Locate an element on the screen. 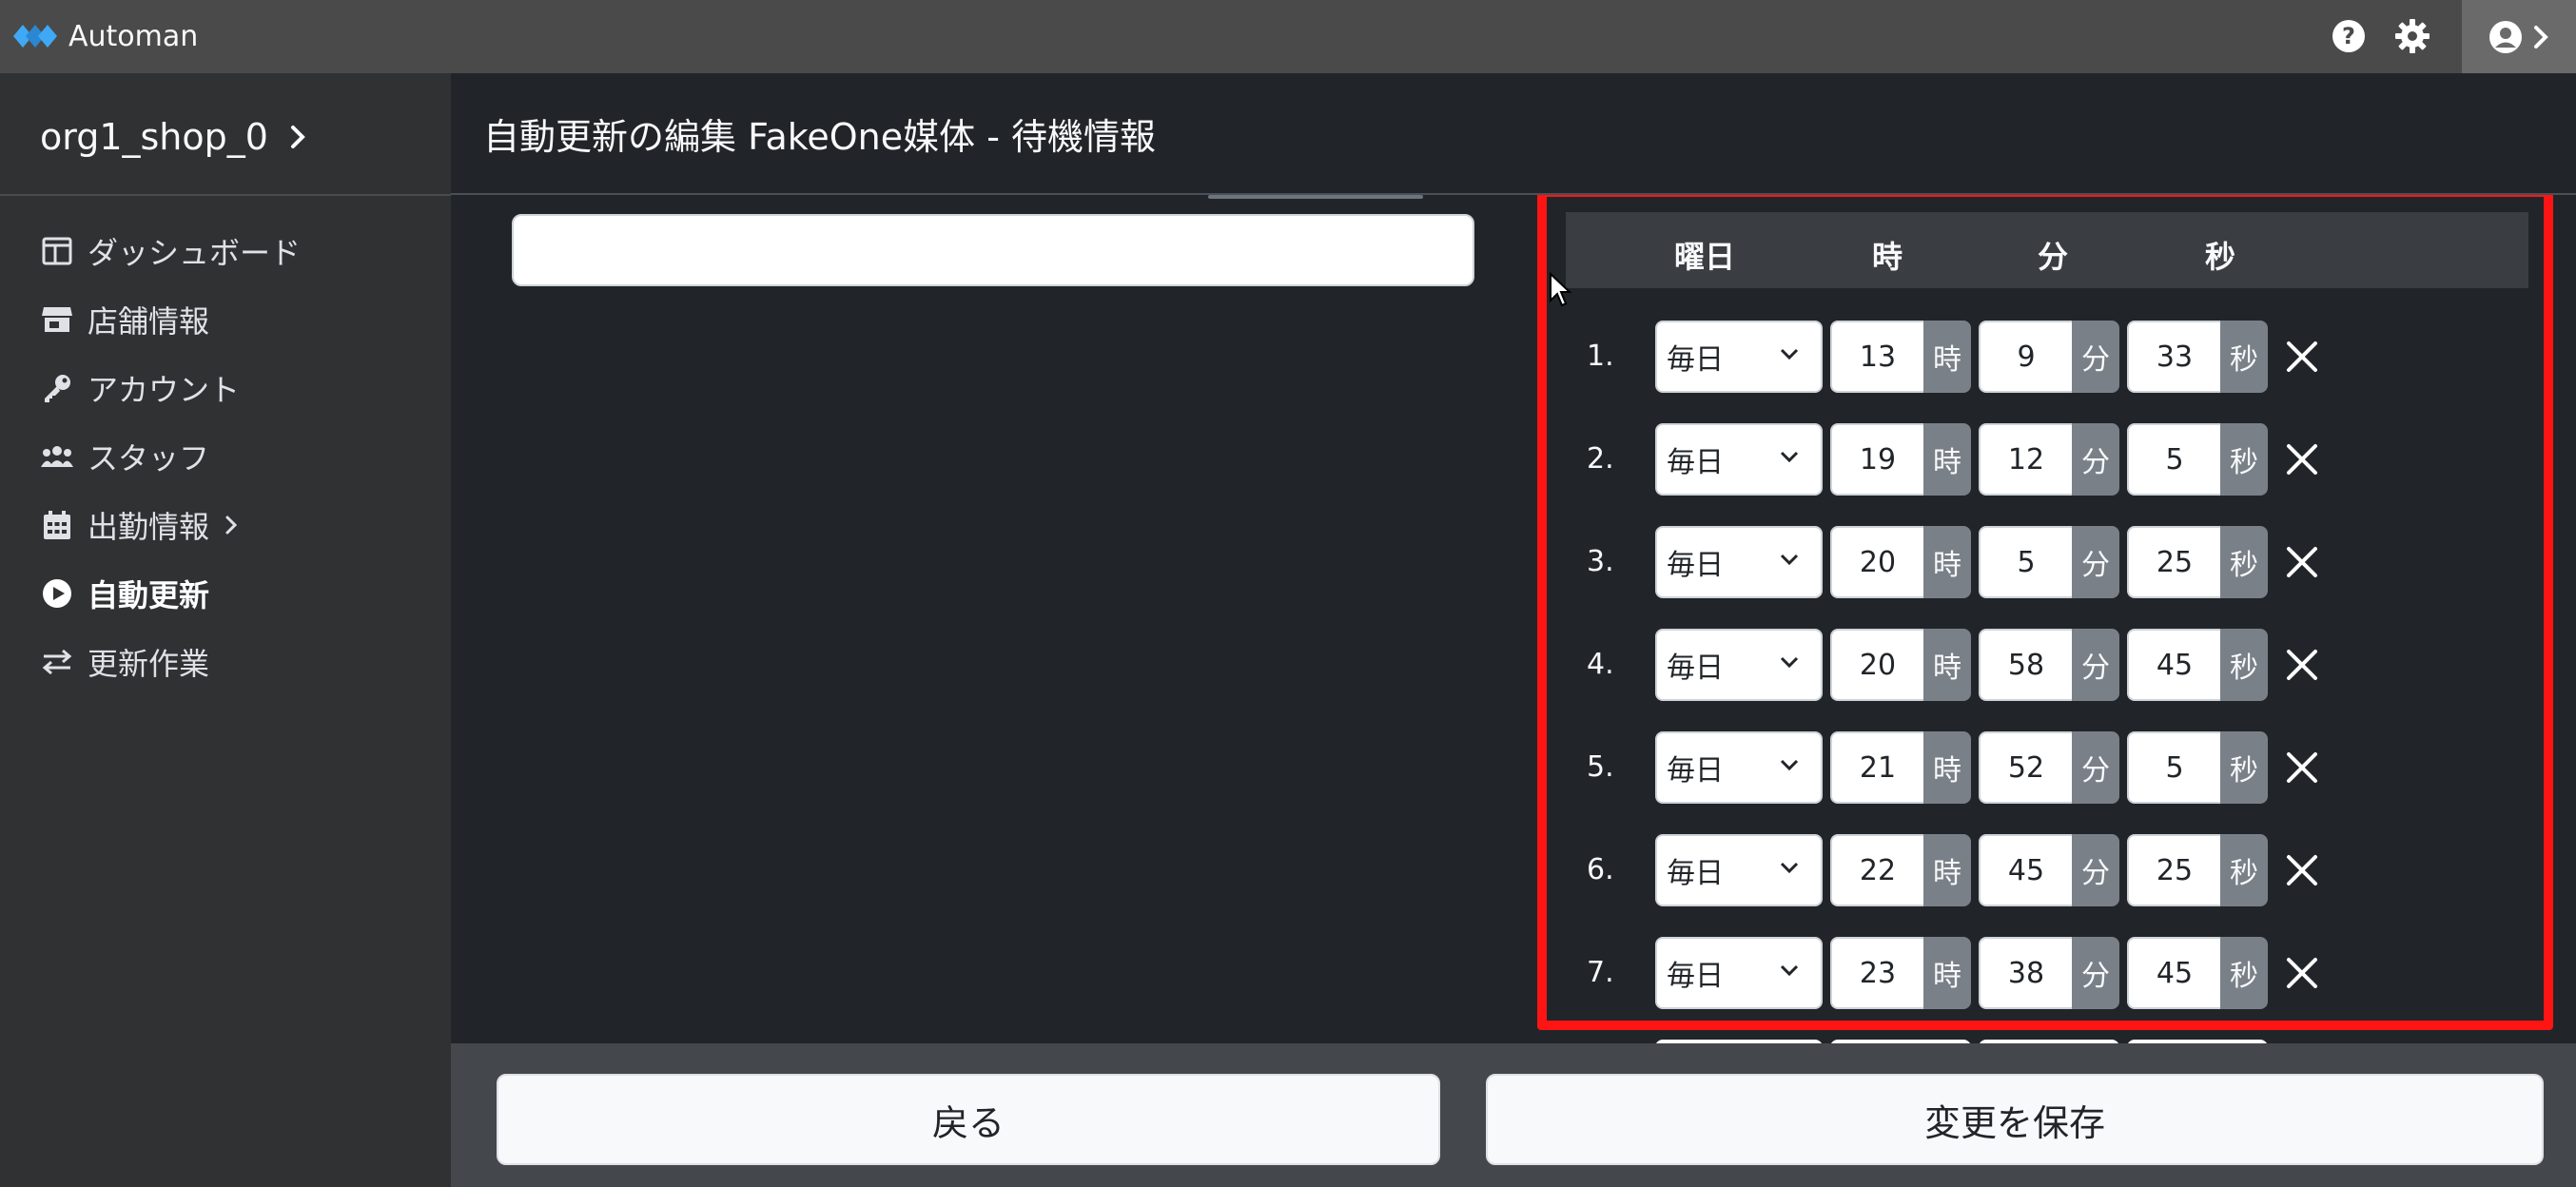  sidebar-item-label: 店舗情報 is located at coordinates (149, 321).